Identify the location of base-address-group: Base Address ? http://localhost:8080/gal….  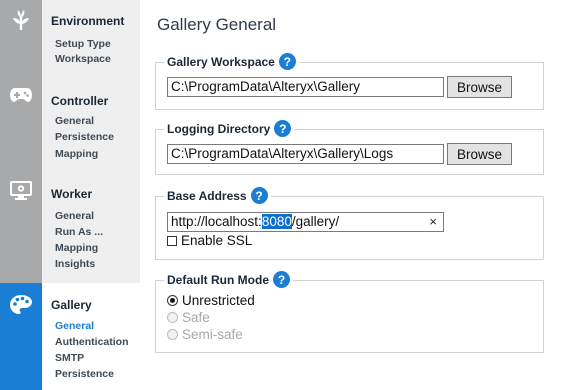
(349, 223).